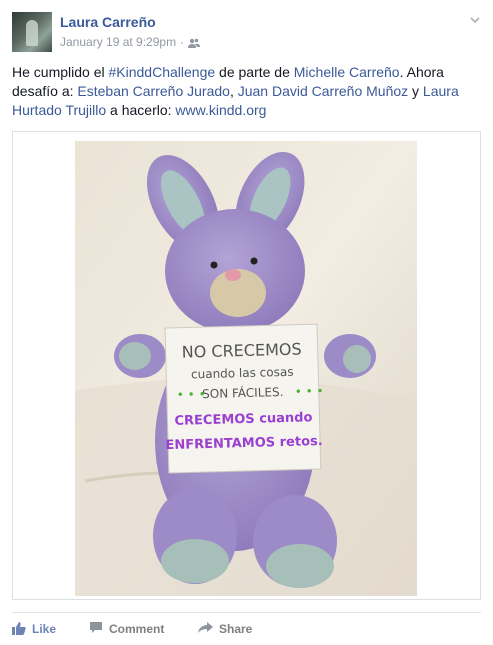  I want to click on friends-icon, so click(194, 42).